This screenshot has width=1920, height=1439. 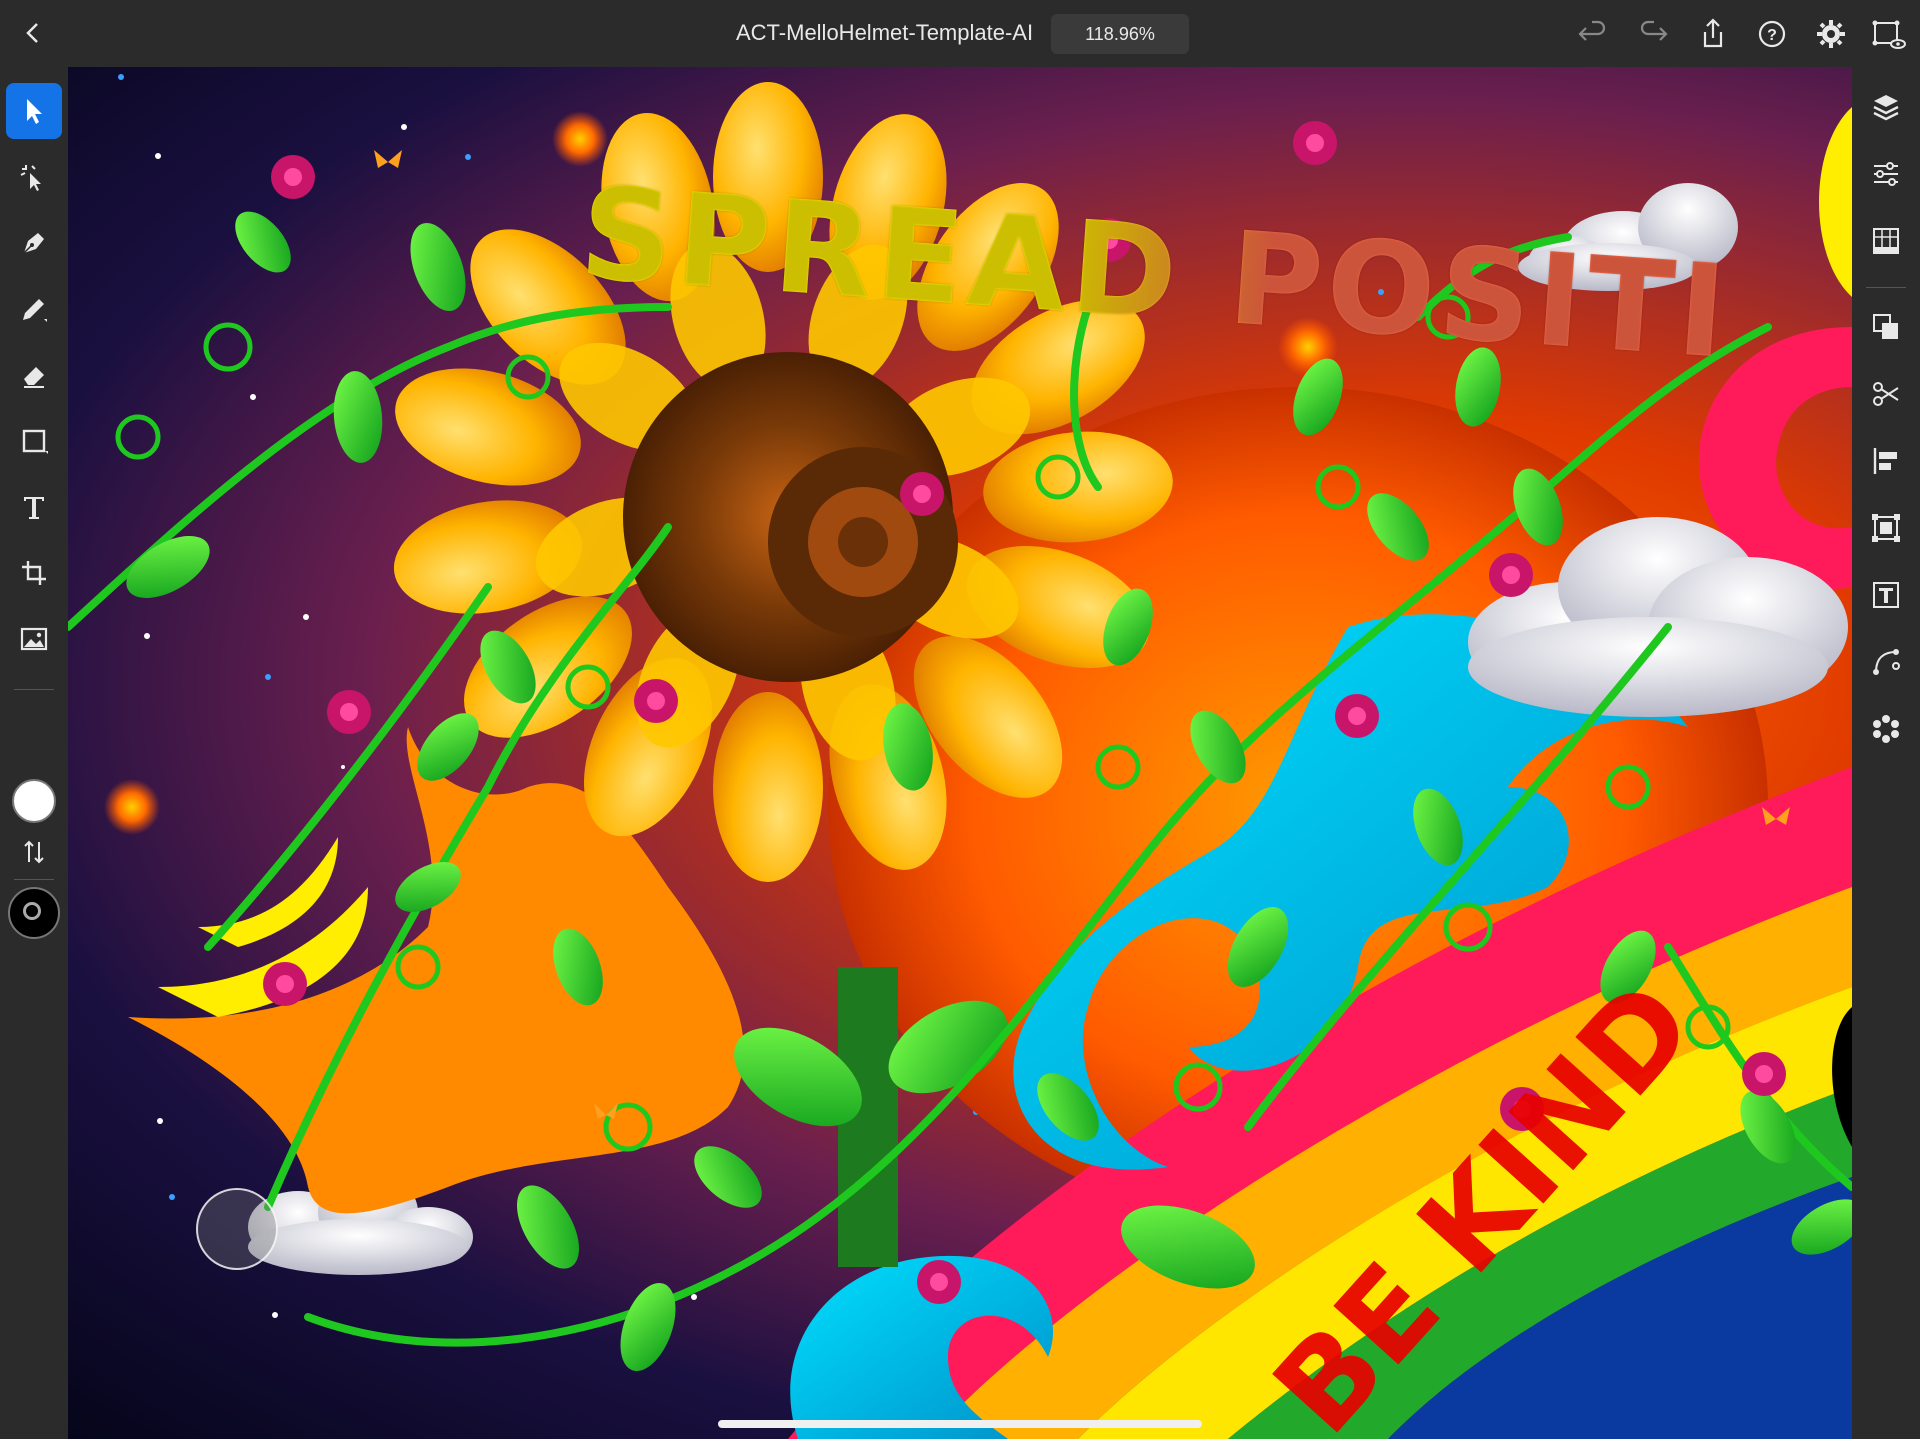 I want to click on place-image-tool, so click(x=34, y=639).